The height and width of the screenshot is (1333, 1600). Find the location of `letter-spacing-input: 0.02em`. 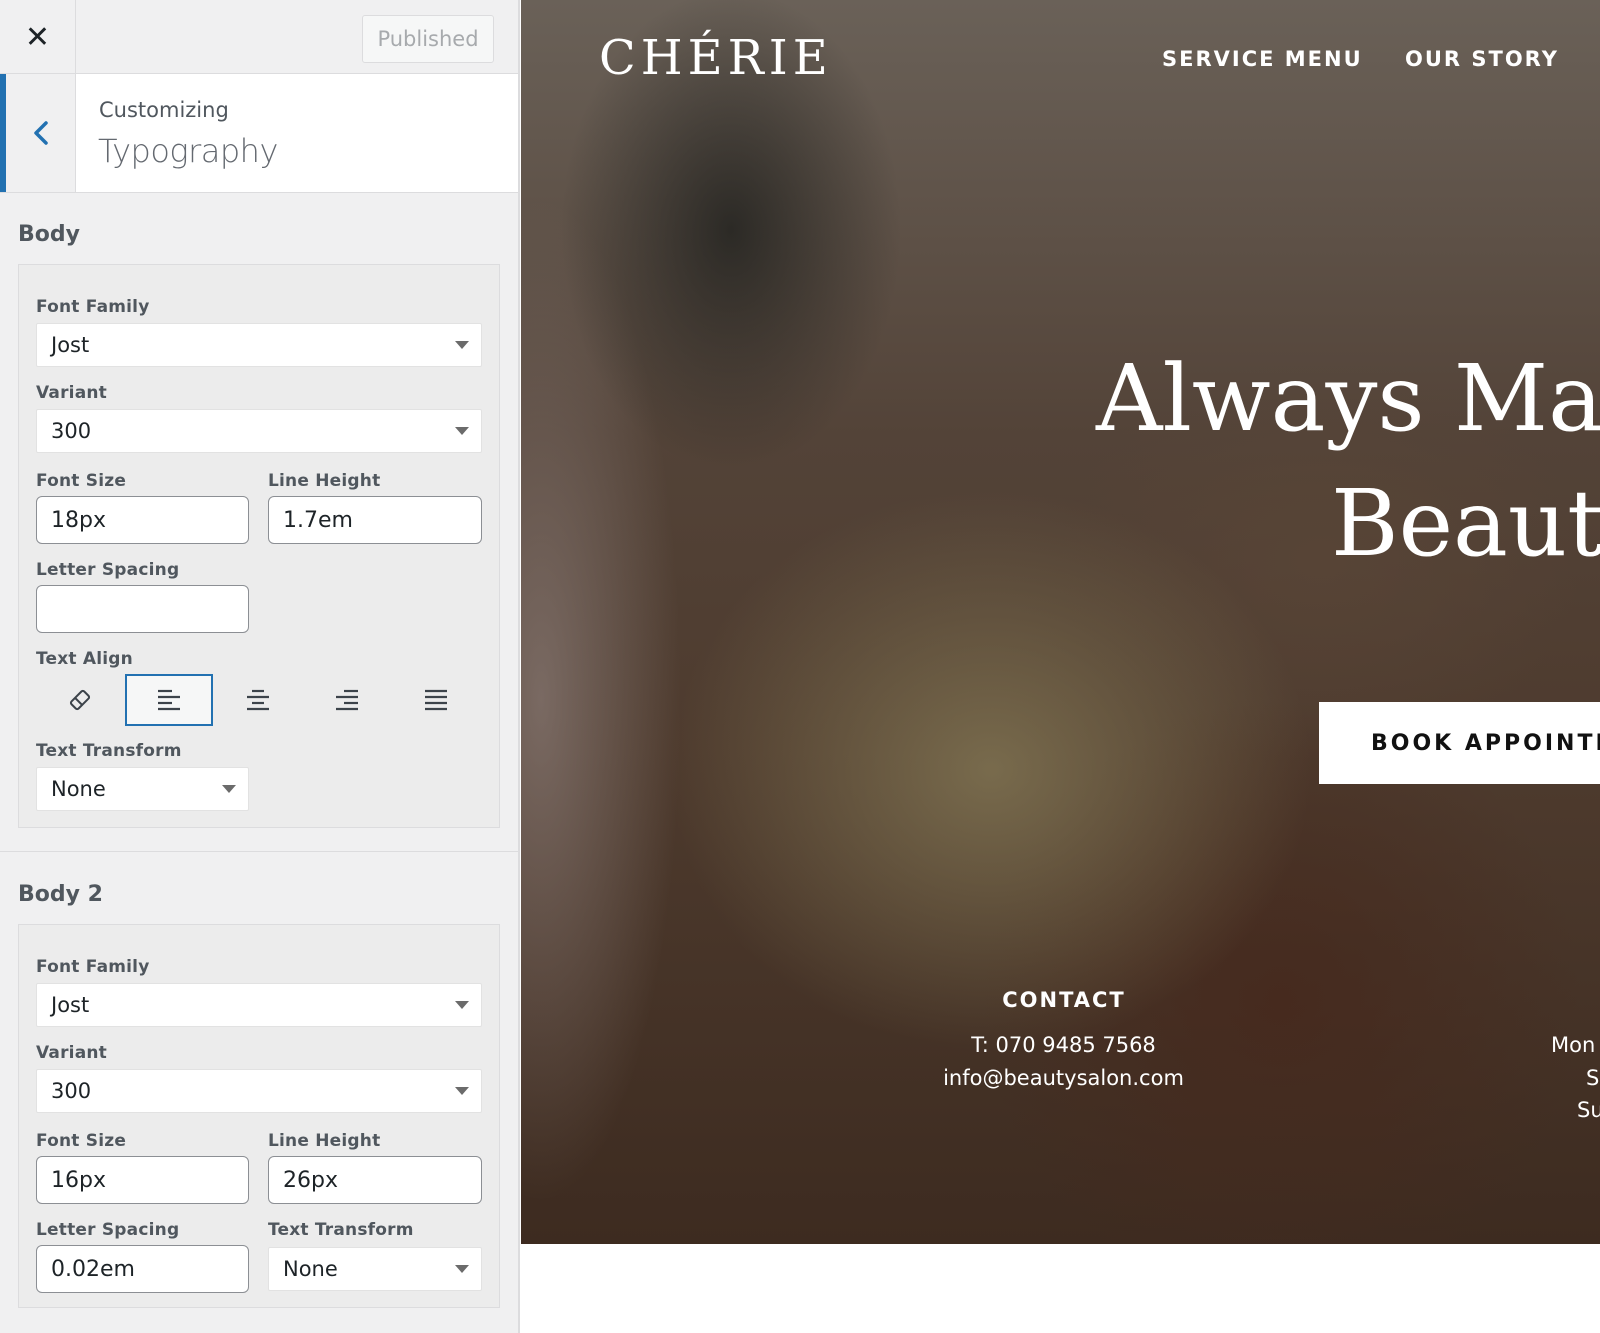

letter-spacing-input: 0.02em is located at coordinates (142, 1269).